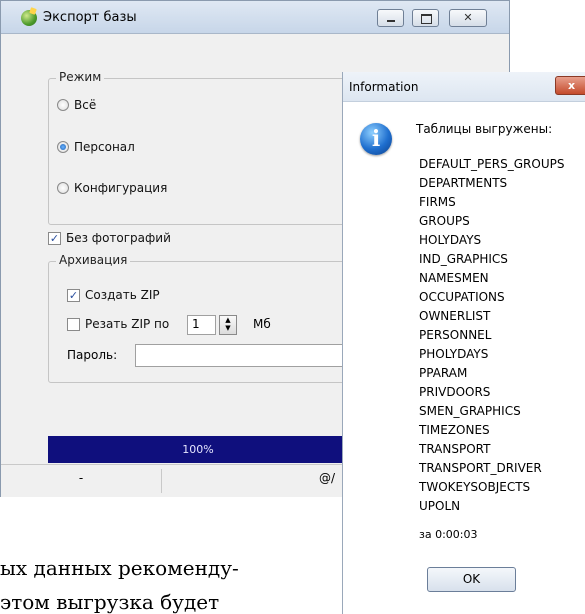 This screenshot has width=585, height=614. Describe the element at coordinates (492, 164) in the screenshot. I see `exported-table-item: DEFAULT_PERS_GROUPS` at that location.